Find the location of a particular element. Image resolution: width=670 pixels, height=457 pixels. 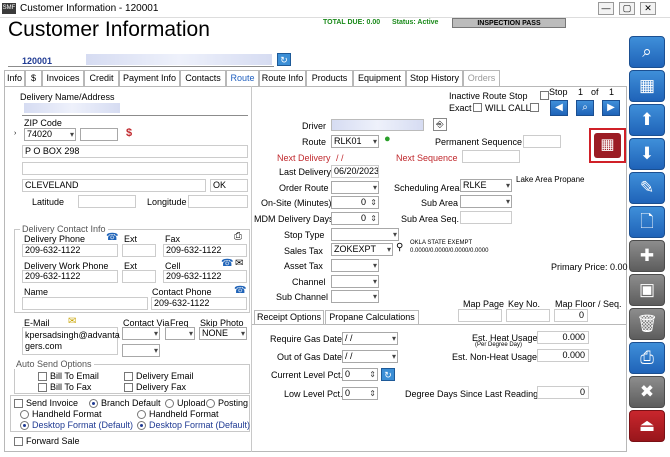

current-level-refresh-button: ↻ is located at coordinates (388, 374).